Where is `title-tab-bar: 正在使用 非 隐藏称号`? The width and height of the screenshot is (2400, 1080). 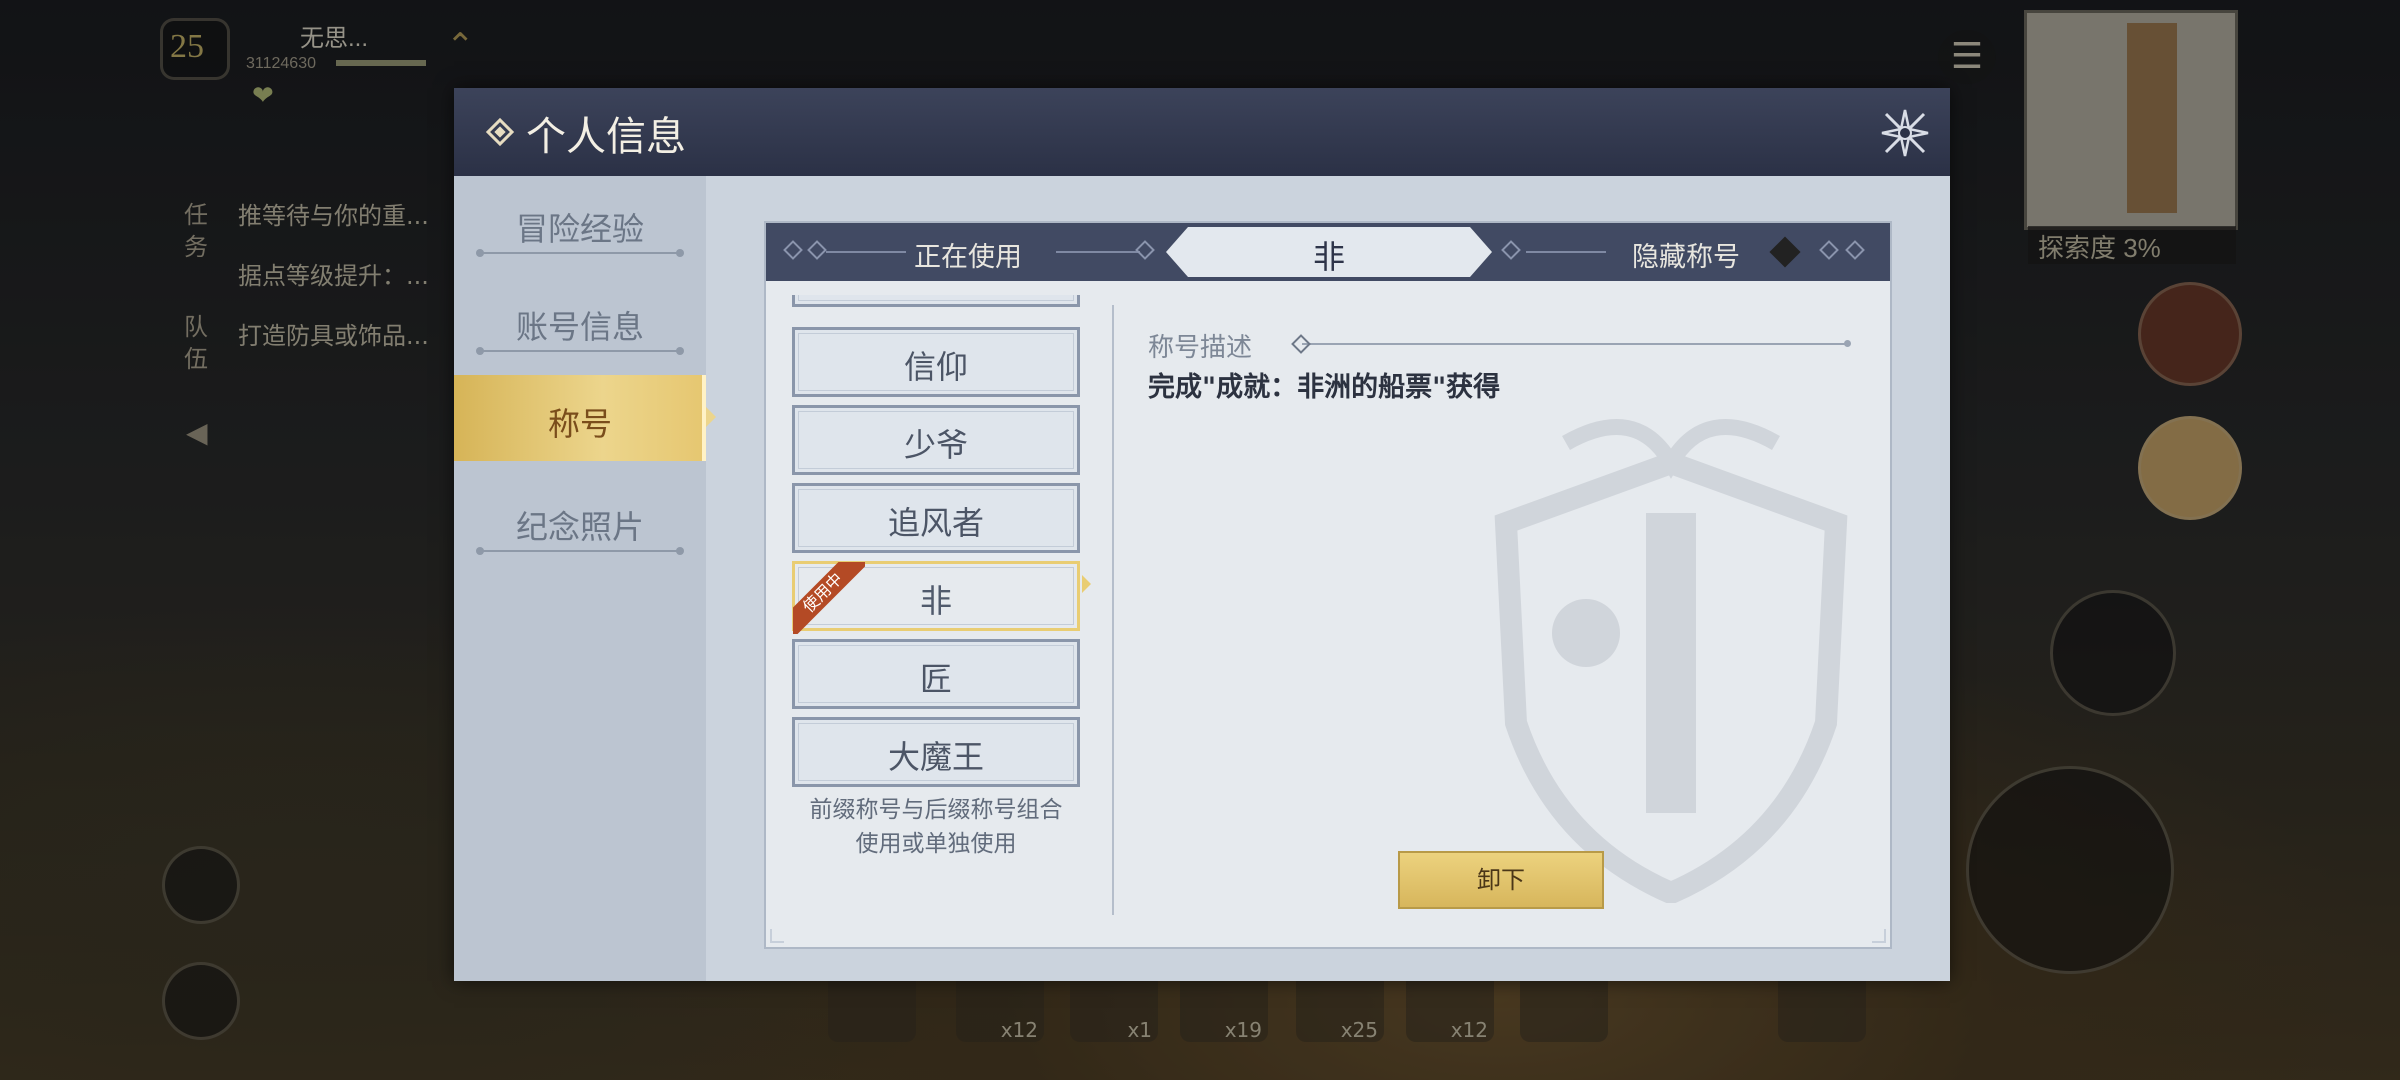
title-tab-bar: 正在使用 非 隐藏称号 is located at coordinates (1328, 252).